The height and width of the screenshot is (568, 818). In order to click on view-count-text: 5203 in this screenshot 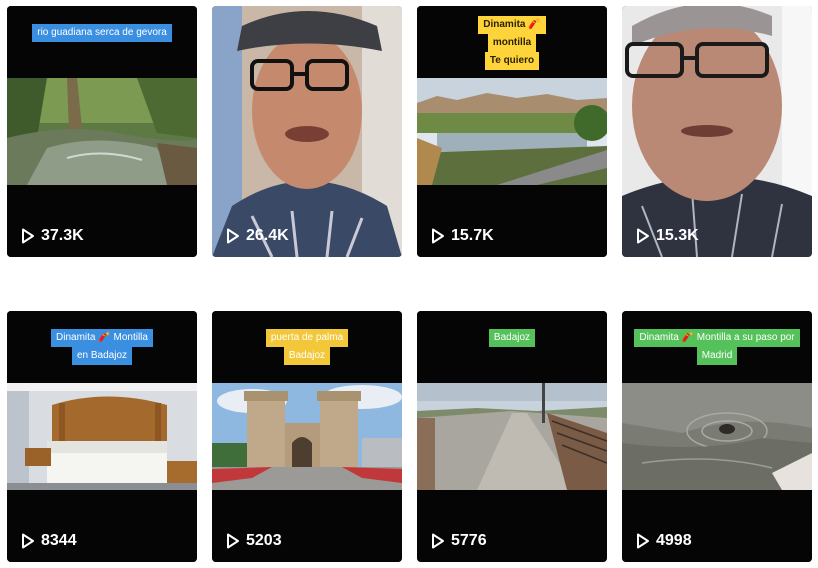, I will do `click(264, 540)`.